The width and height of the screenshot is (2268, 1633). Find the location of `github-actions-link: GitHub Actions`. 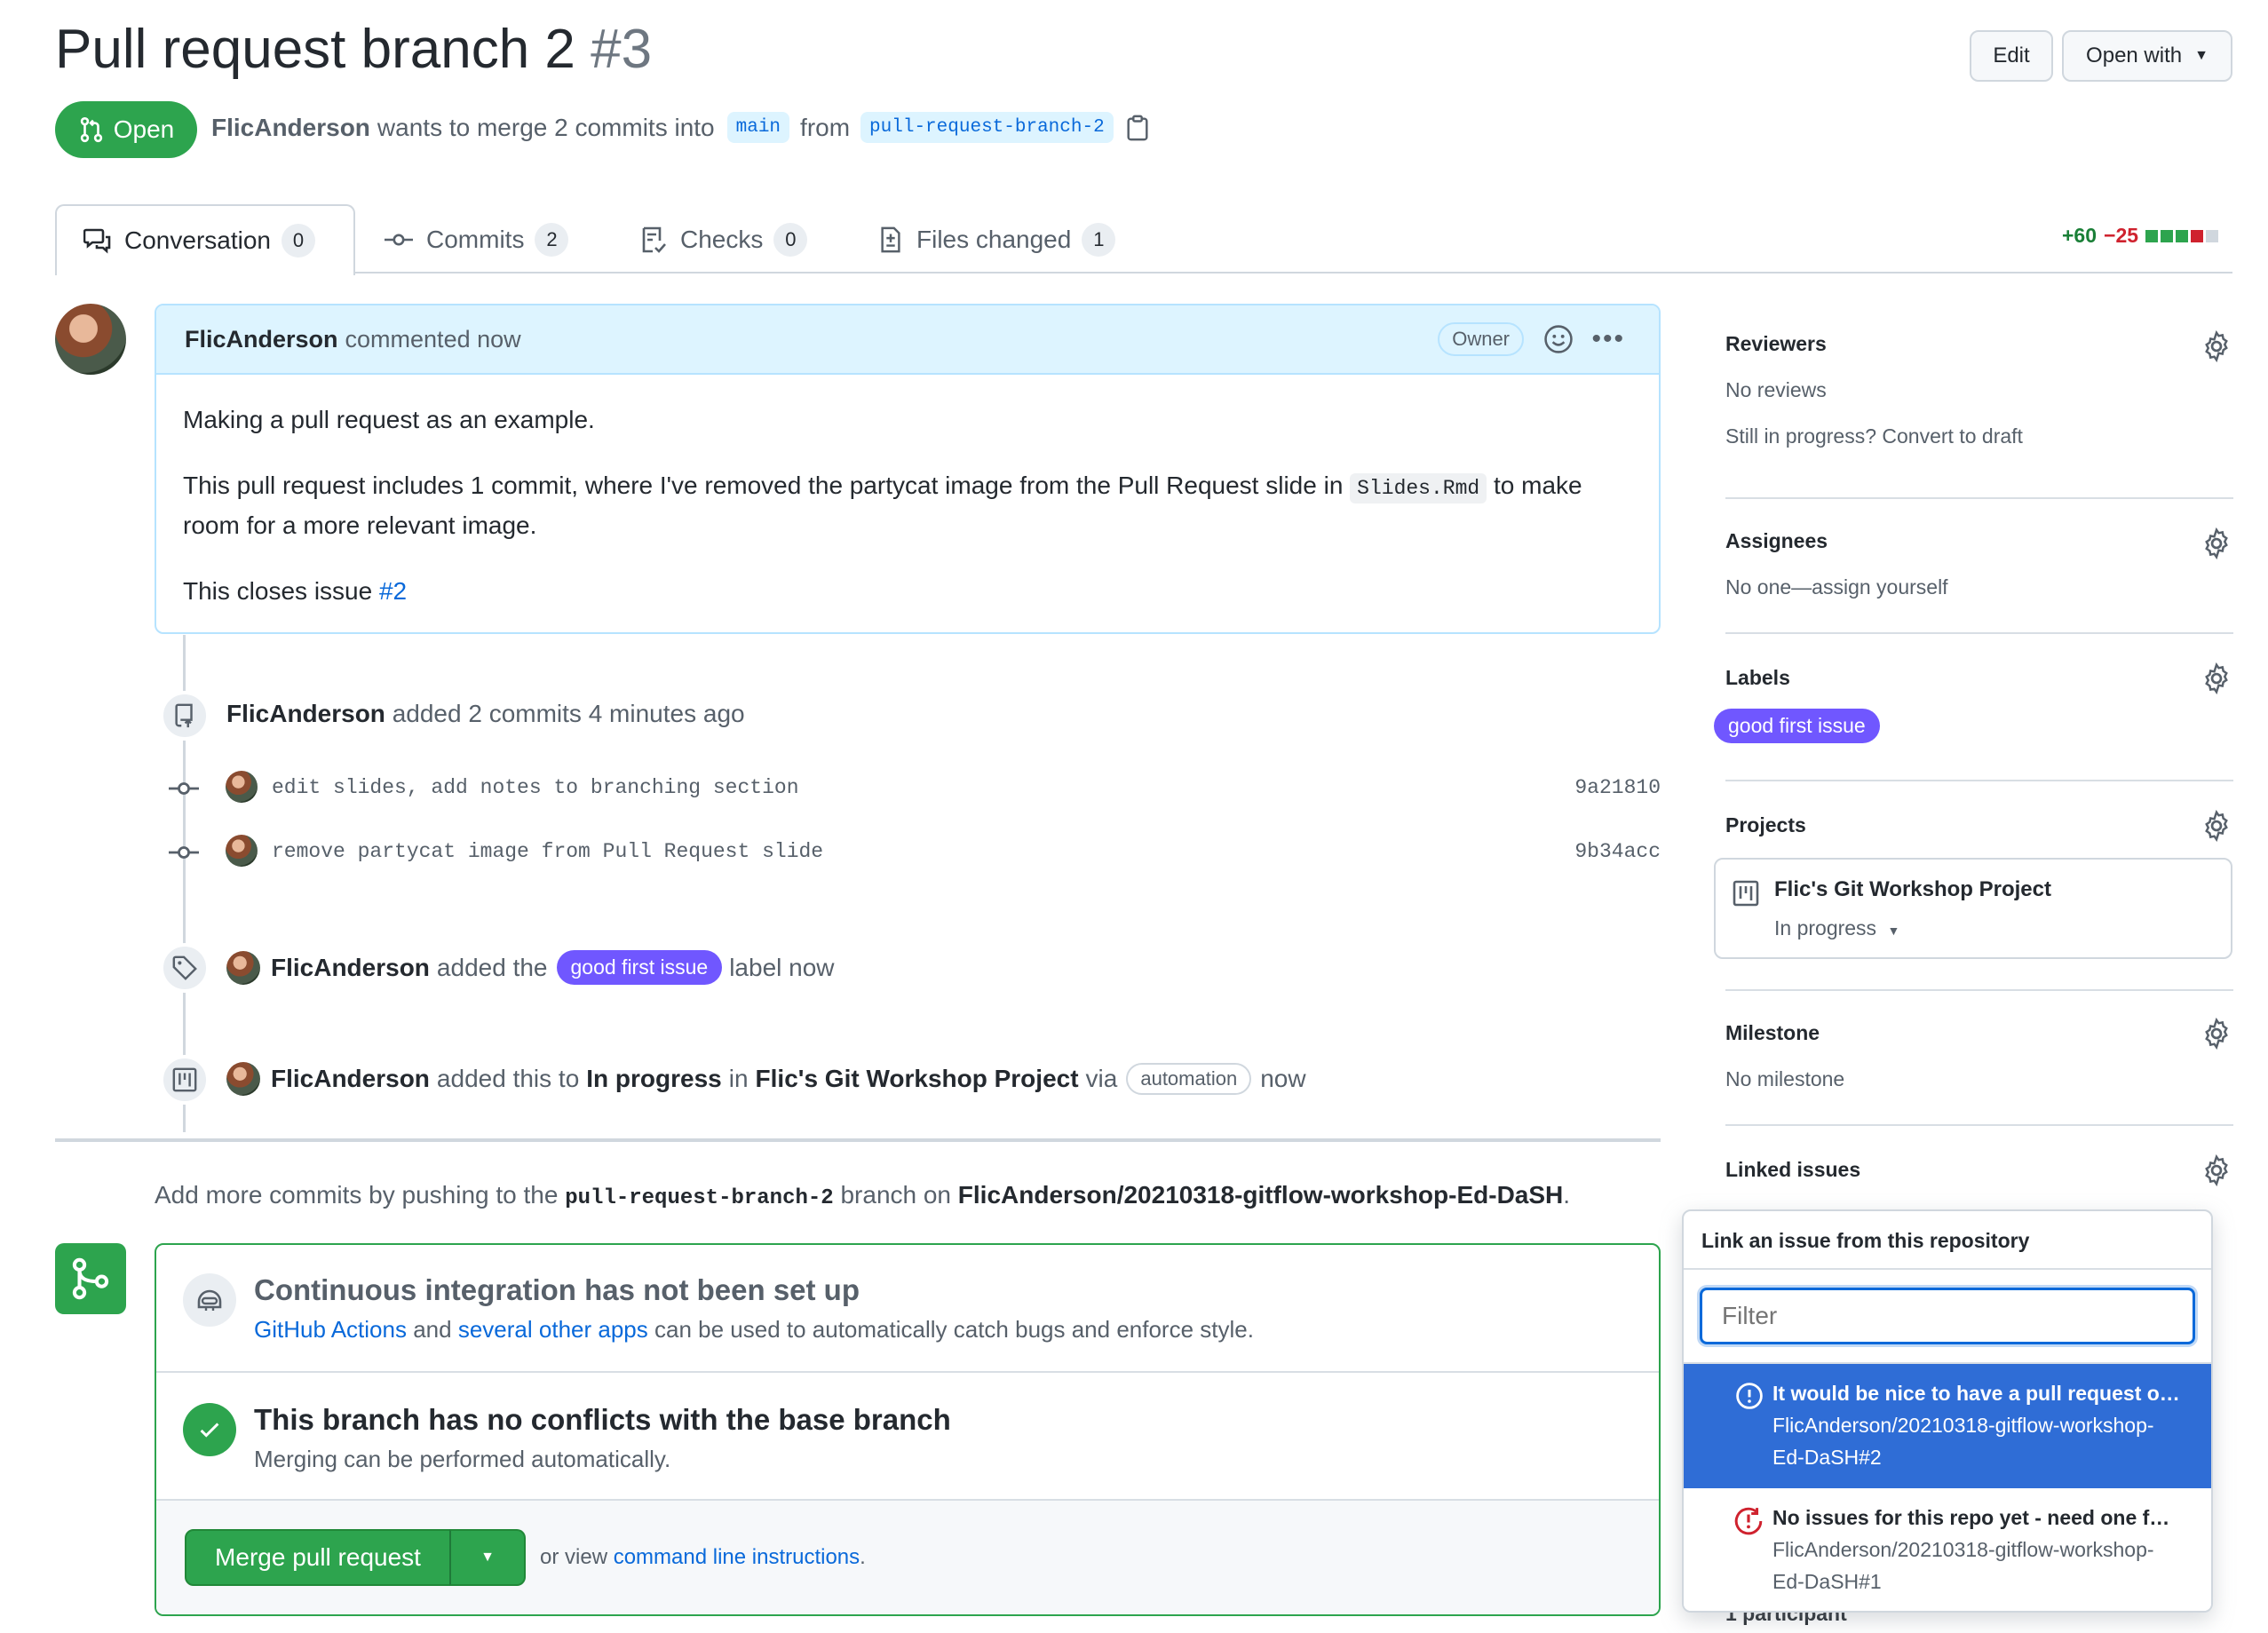

github-actions-link: GitHub Actions is located at coordinates (331, 1329).